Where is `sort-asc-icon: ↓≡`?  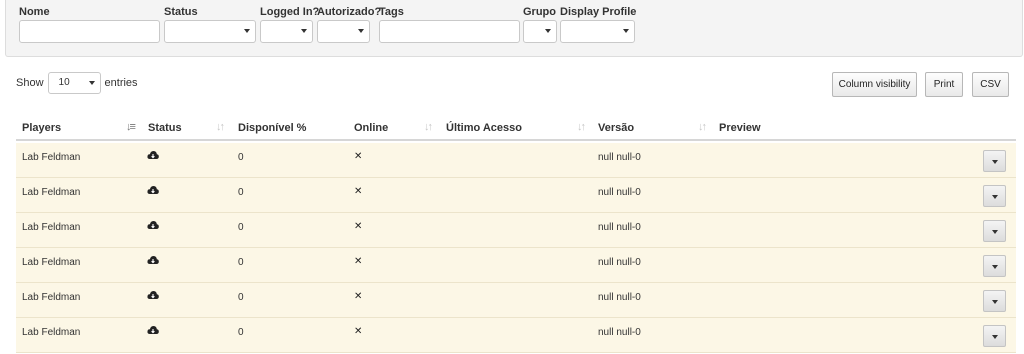 sort-asc-icon: ↓≡ is located at coordinates (131, 127).